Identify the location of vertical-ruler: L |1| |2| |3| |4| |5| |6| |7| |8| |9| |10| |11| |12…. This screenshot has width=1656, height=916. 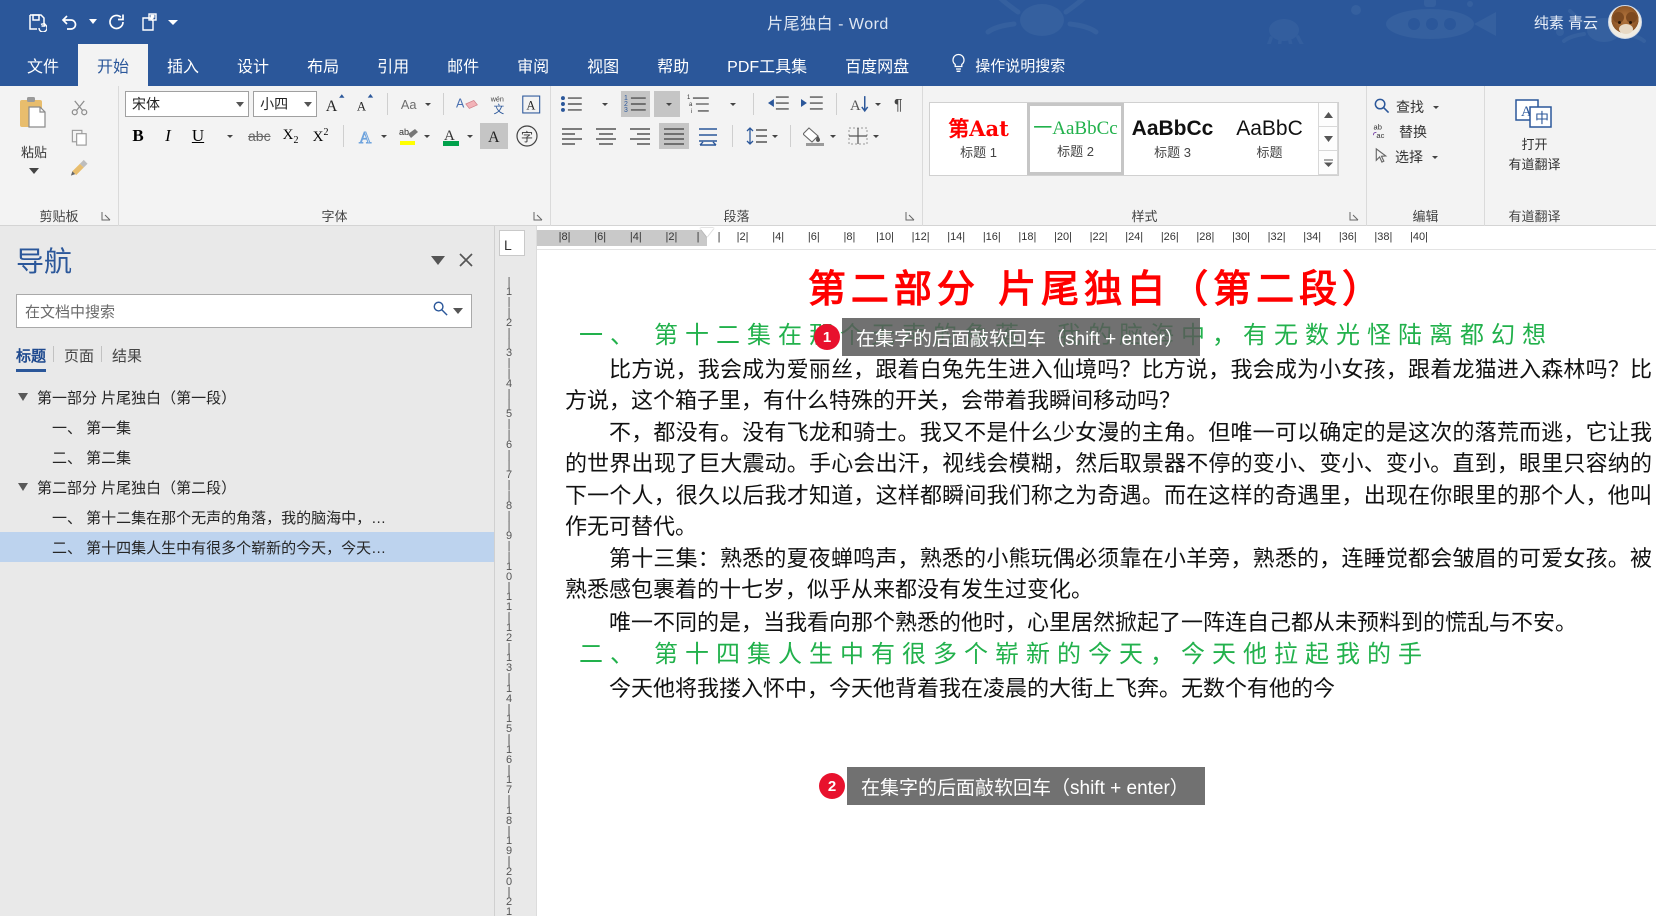
(516, 571).